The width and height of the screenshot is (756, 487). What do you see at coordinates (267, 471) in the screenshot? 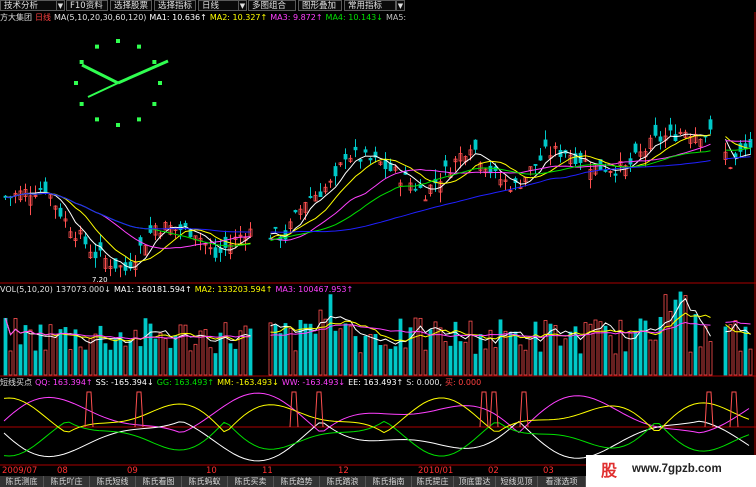
I see `date-label: 11` at bounding box center [267, 471].